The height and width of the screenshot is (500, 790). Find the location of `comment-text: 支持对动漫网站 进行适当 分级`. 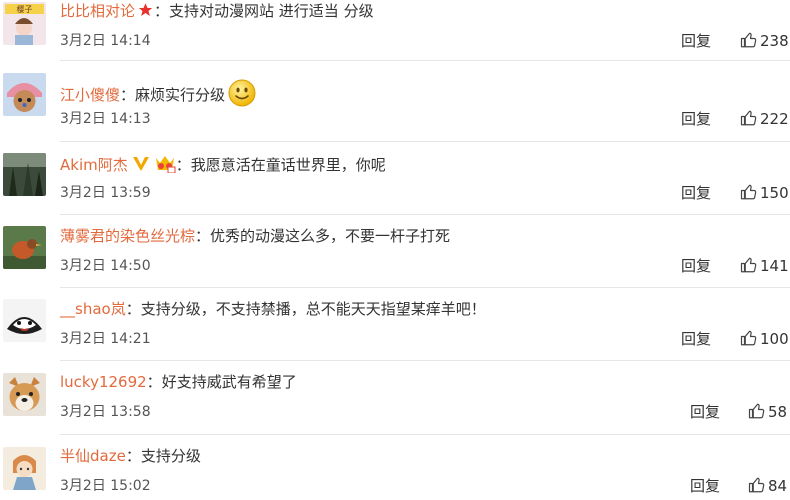

comment-text: 支持对动漫网站 进行适当 分级 is located at coordinates (271, 11).